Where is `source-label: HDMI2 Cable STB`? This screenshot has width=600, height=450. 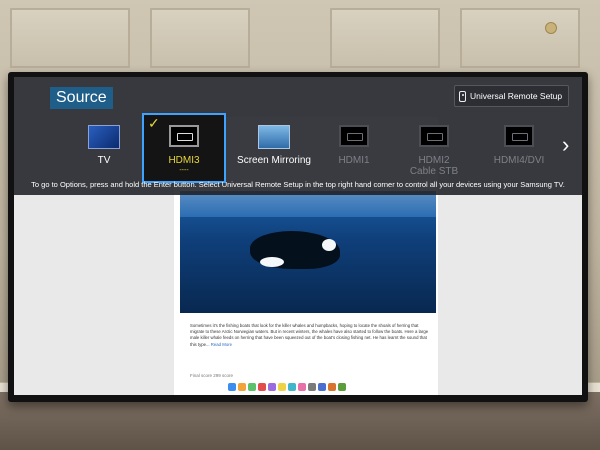 source-label: HDMI2 Cable STB is located at coordinates (434, 166).